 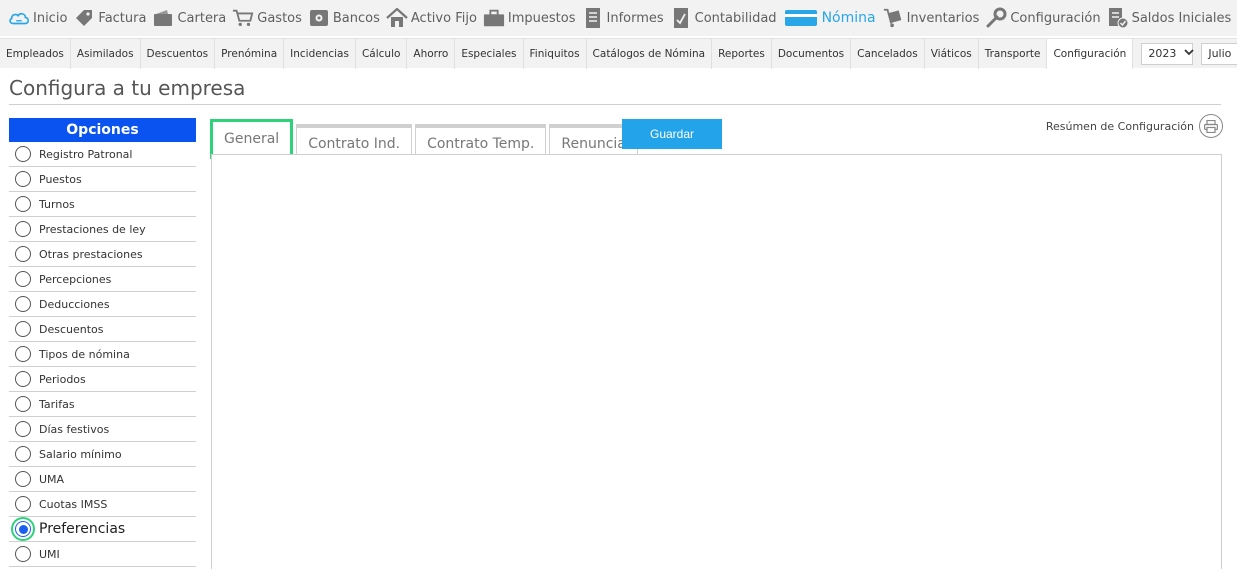 I want to click on sidebar-item-label: UMA, so click(x=52, y=479).